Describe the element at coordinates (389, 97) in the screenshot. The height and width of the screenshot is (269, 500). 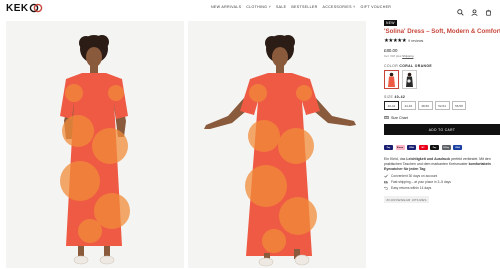
I see `size-label-text: SIZE` at that location.